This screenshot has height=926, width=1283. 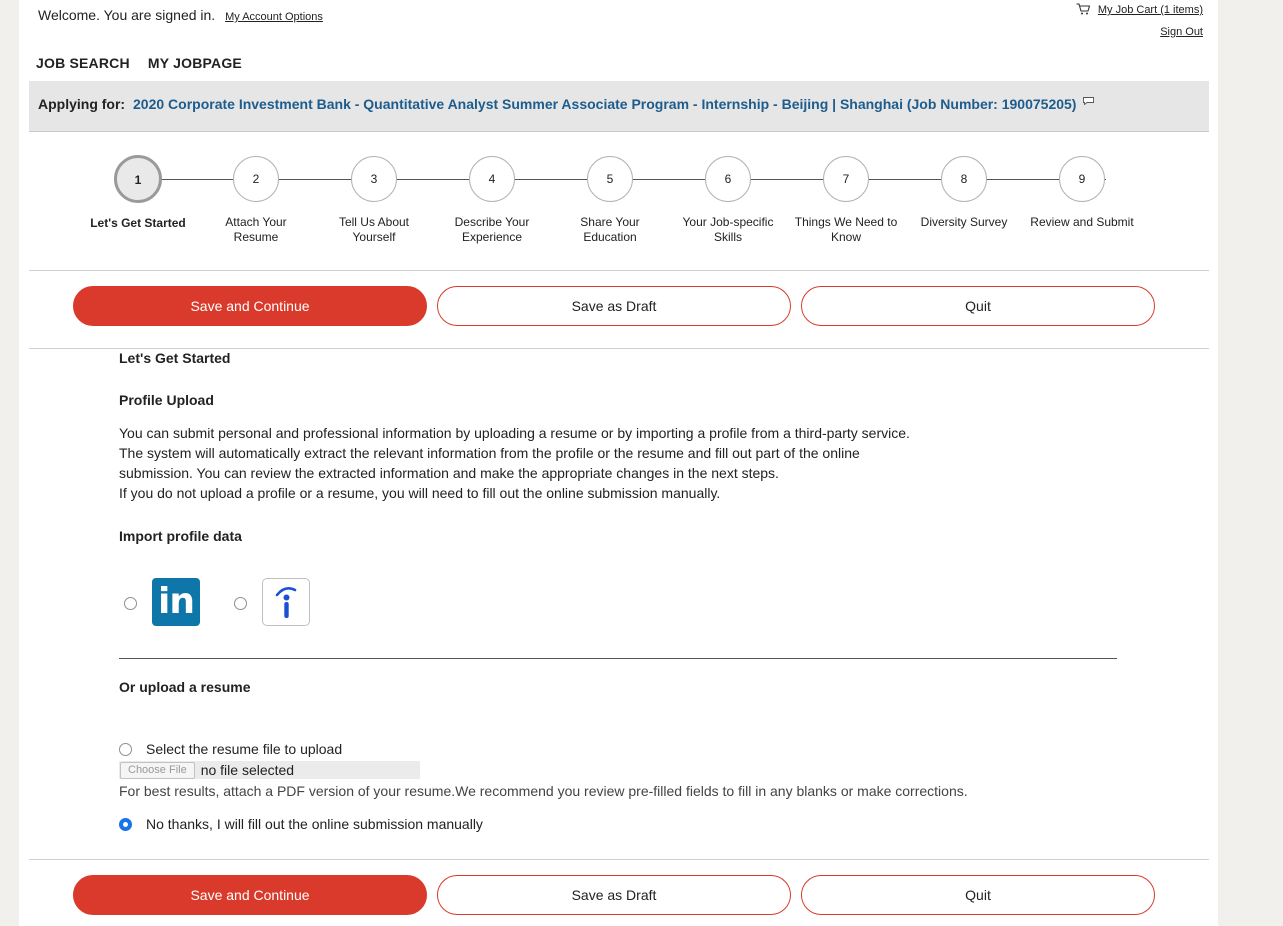 I want to click on divider-buttons, so click(x=619, y=348).